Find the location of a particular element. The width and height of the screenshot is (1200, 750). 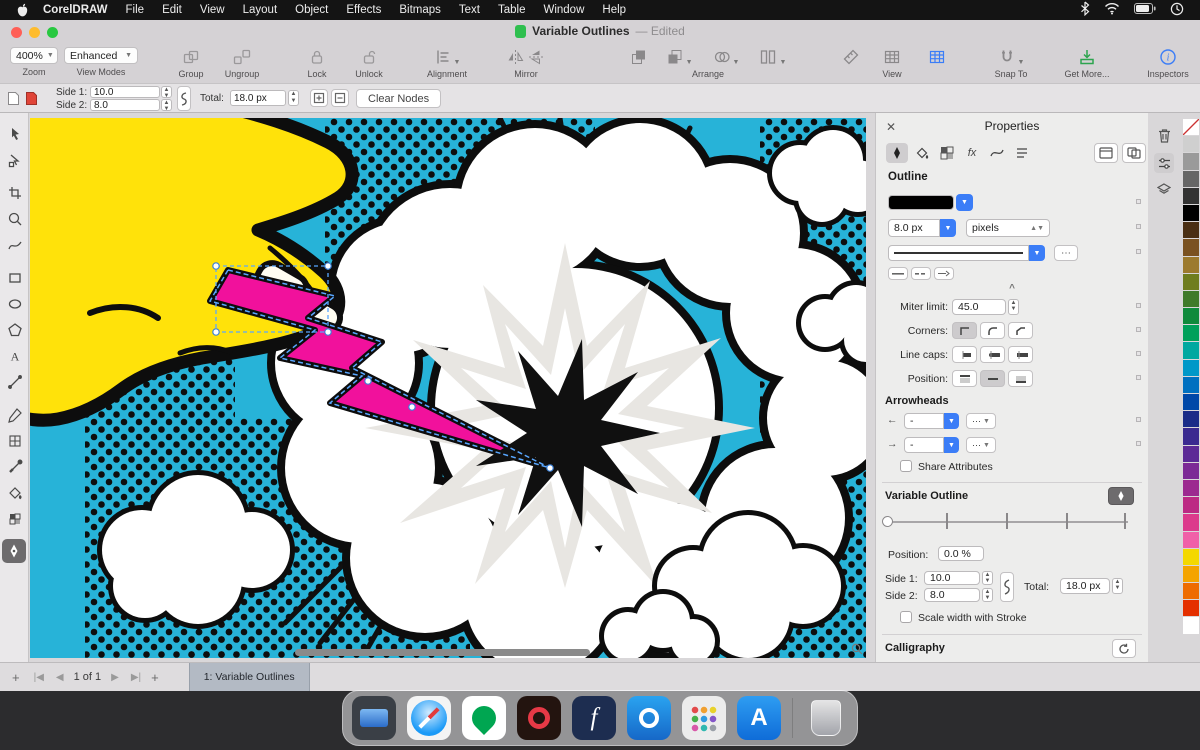

mirror-horizontal-icon is located at coordinates (515, 57).